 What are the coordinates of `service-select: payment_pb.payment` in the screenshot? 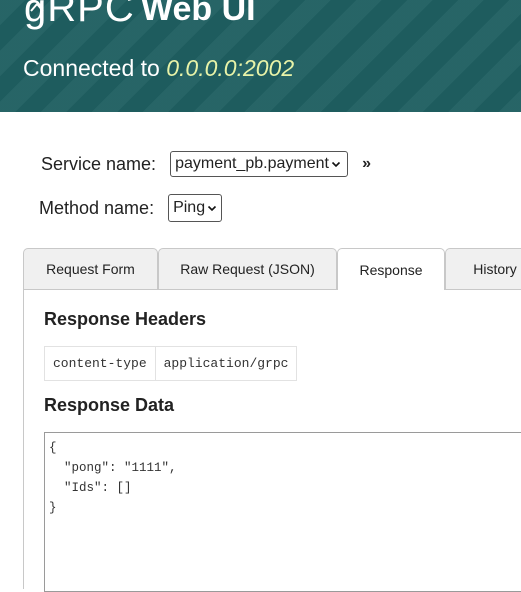 It's located at (259, 164).